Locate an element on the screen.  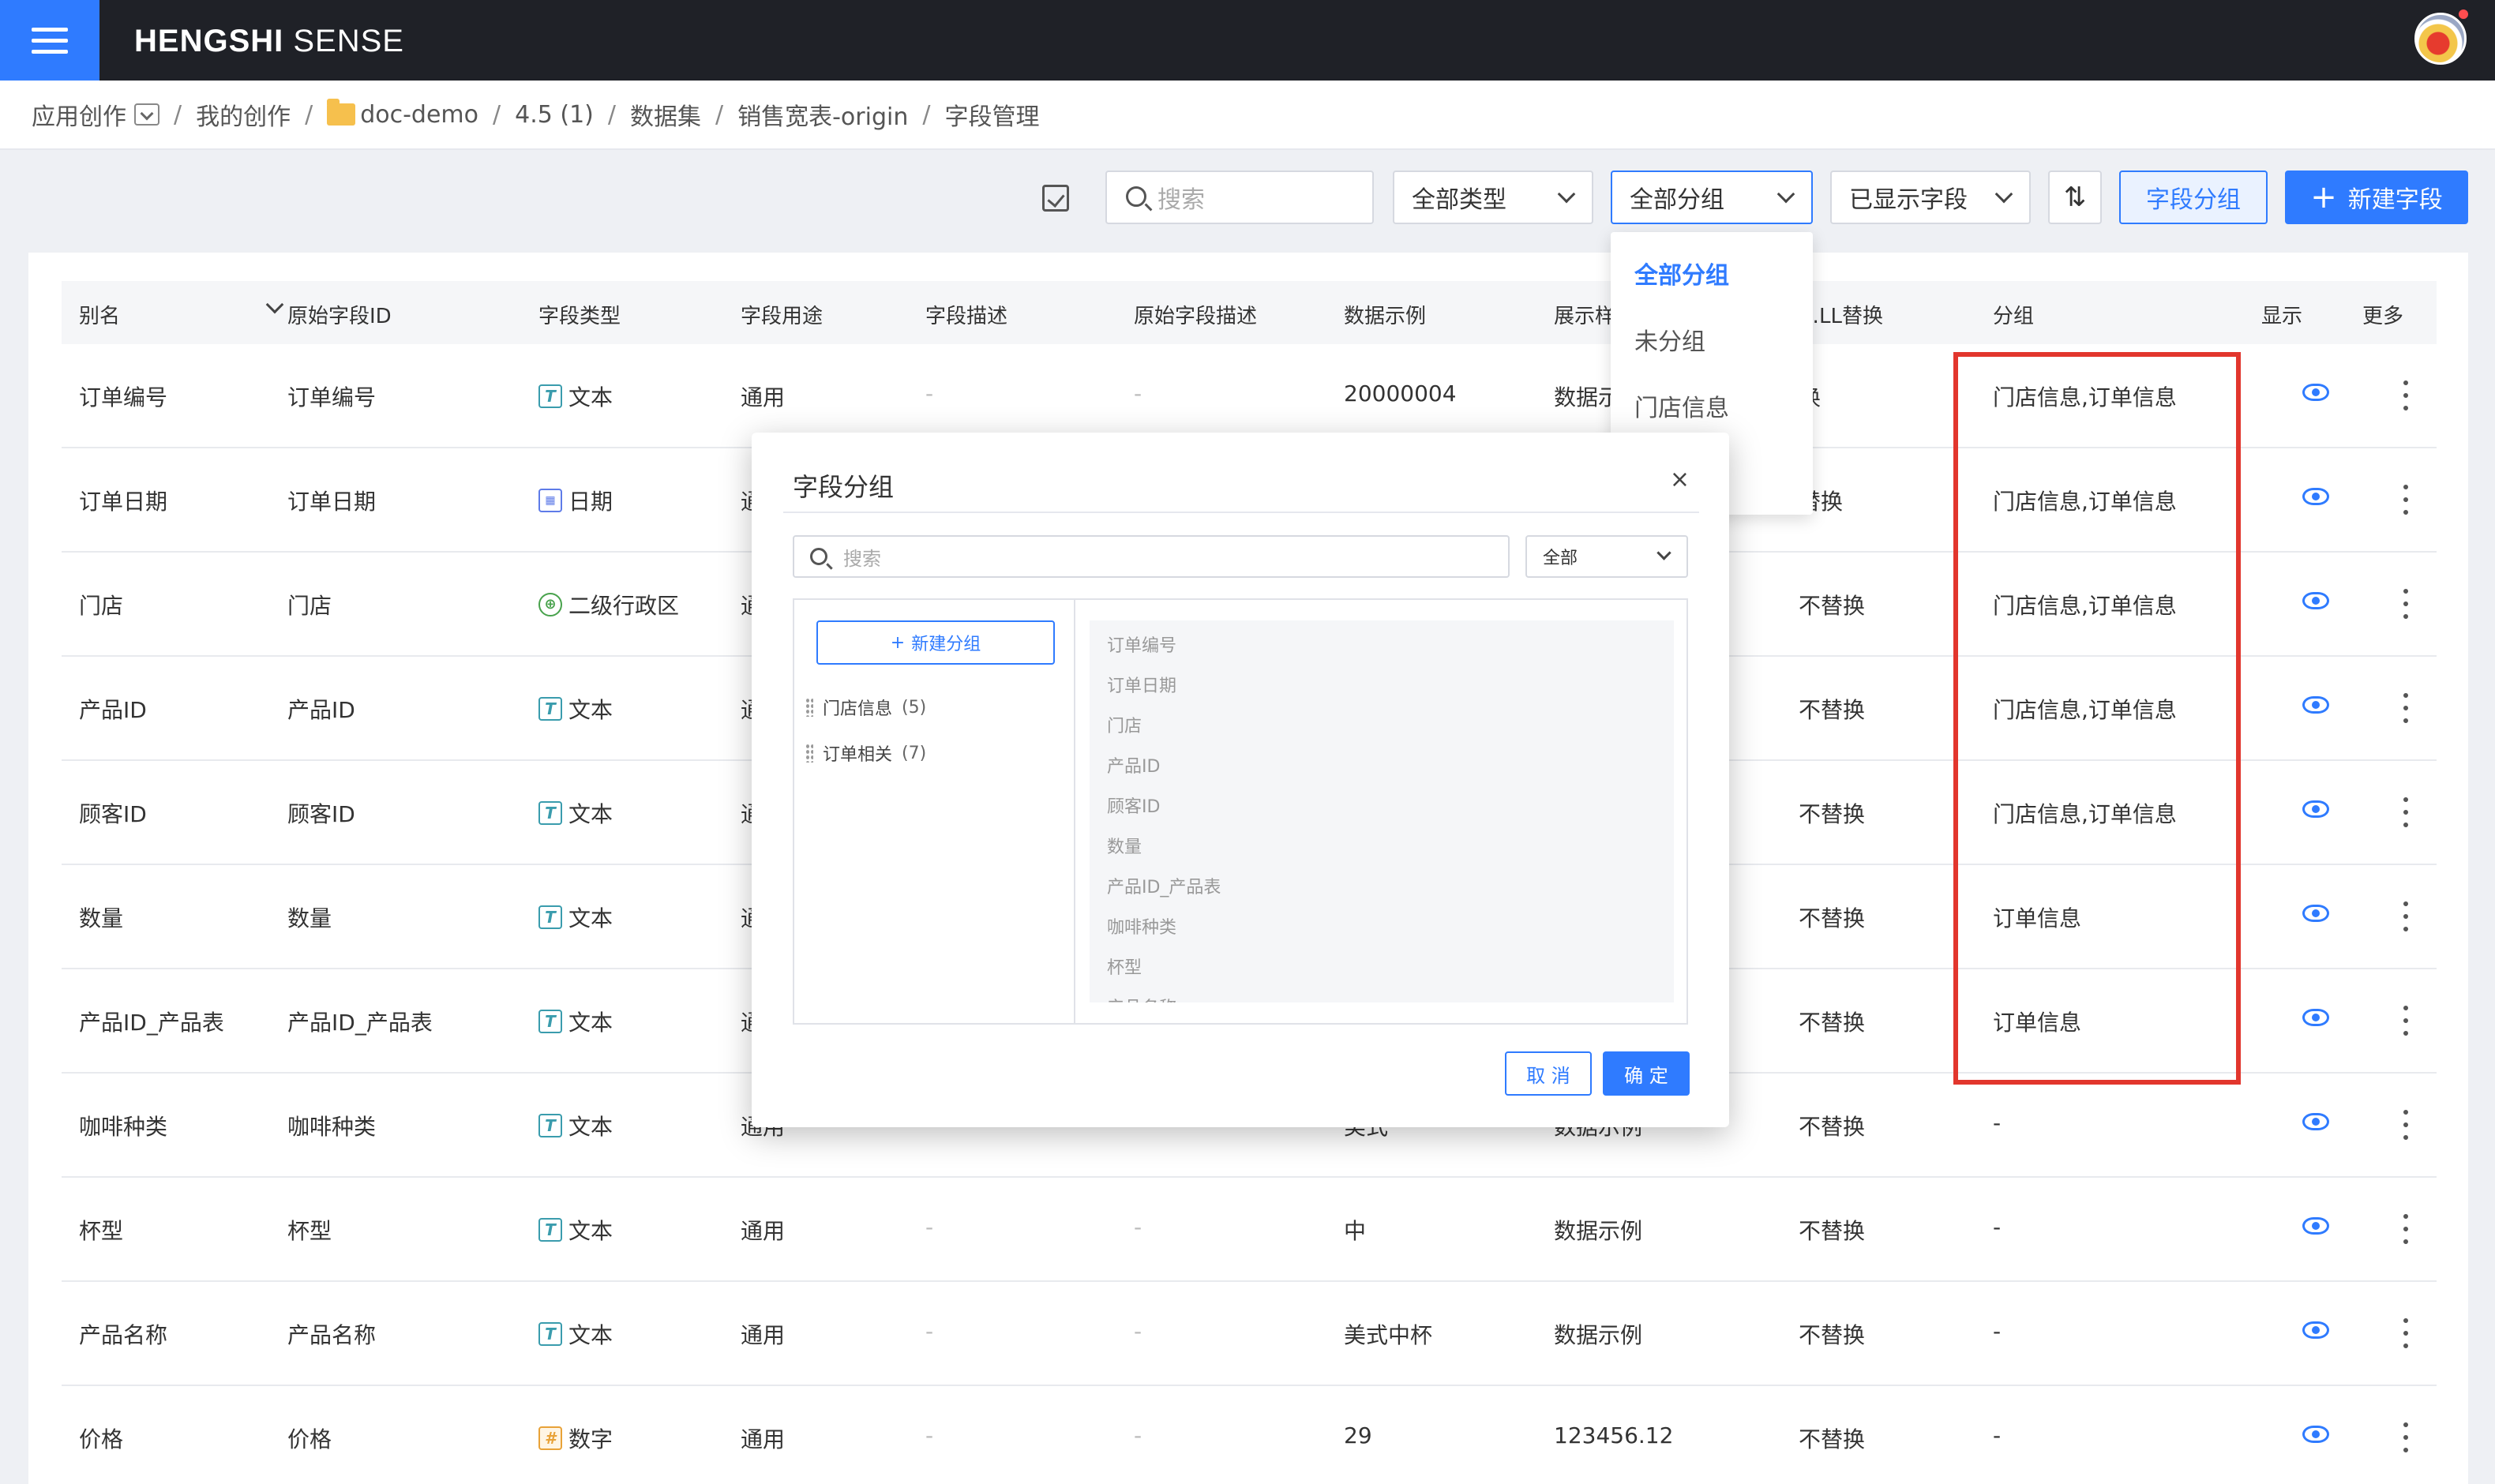
dropdown-option-ungrouped: 未分组 is located at coordinates (1669, 339).